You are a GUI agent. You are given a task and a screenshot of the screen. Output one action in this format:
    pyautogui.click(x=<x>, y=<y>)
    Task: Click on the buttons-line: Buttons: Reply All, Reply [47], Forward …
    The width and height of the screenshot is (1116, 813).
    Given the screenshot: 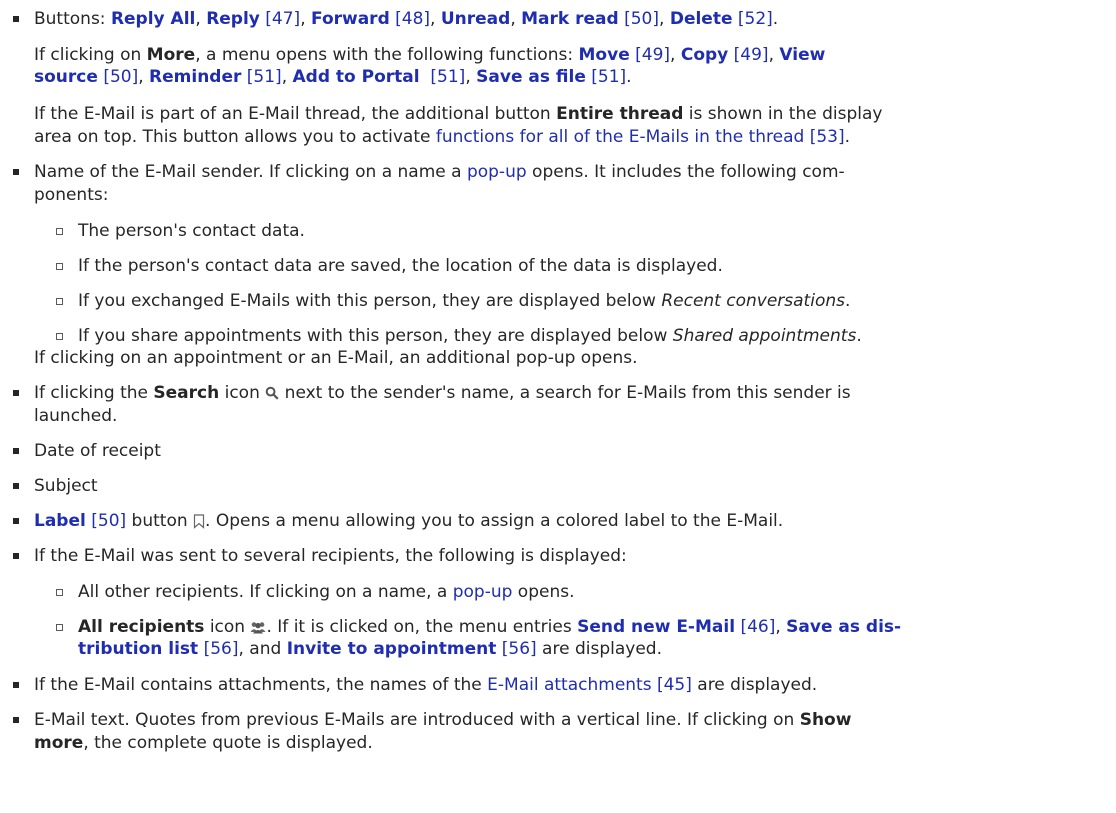 What is the action you would take?
    pyautogui.click(x=406, y=19)
    